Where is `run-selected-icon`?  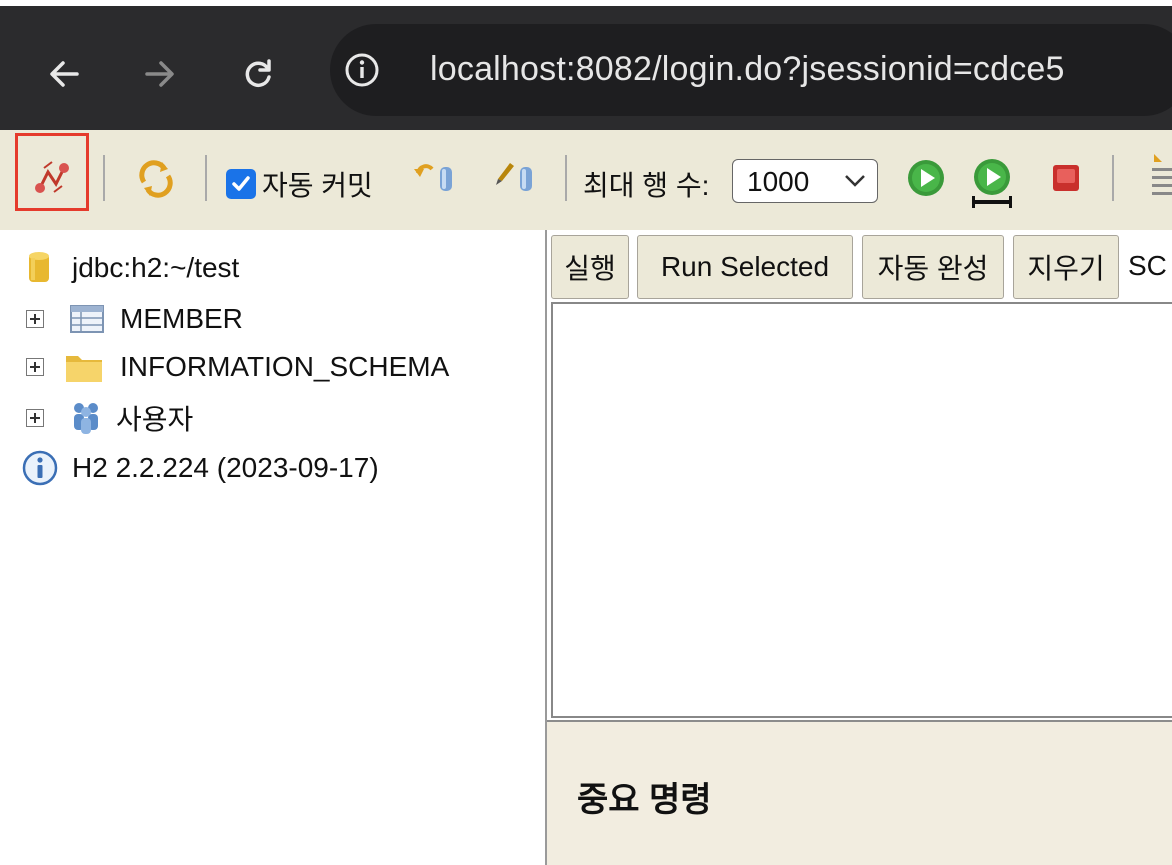 run-selected-icon is located at coordinates (992, 183).